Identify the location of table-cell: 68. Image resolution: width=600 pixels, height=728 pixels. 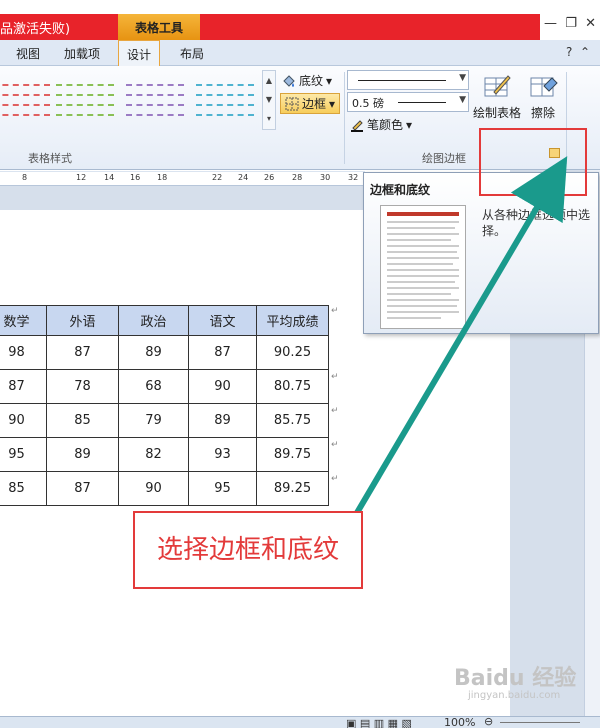
(153, 386).